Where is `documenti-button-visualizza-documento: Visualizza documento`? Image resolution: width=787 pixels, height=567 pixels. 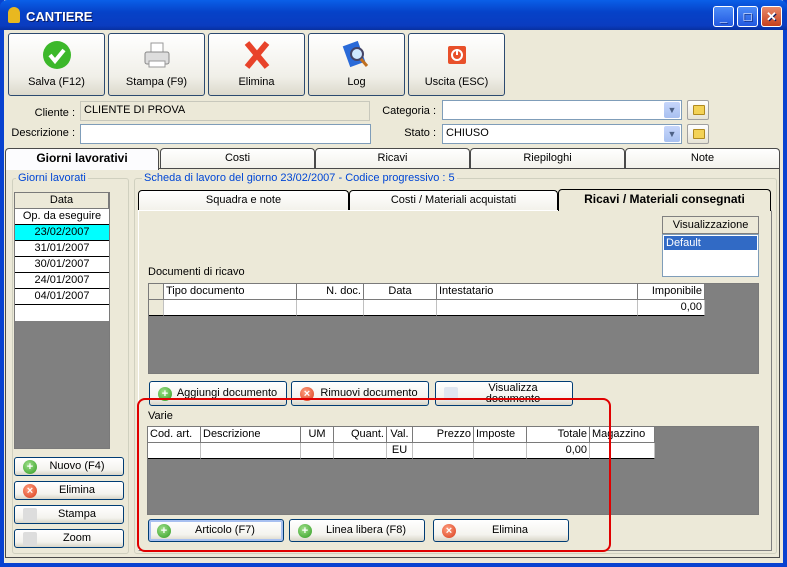 documenti-button-visualizza-documento: Visualizza documento is located at coordinates (504, 393).